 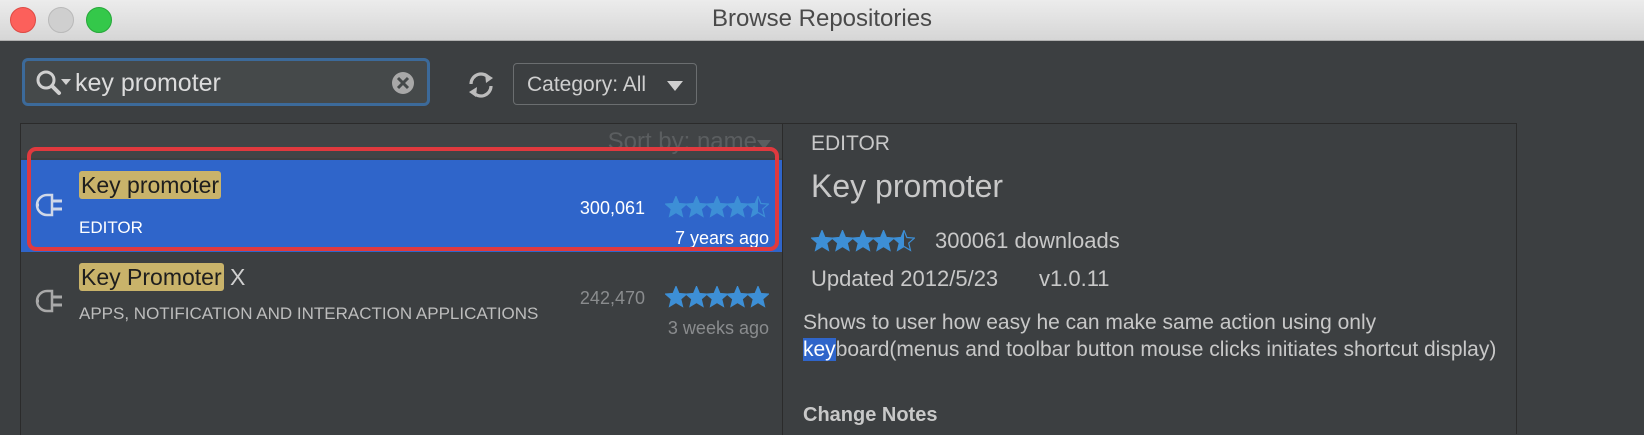 What do you see at coordinates (54, 83) in the screenshot?
I see `search-icon` at bounding box center [54, 83].